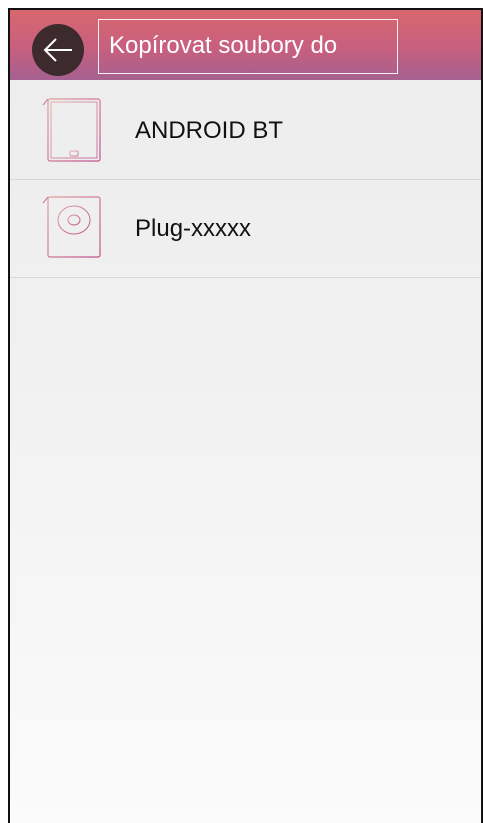 The height and width of the screenshot is (823, 483). Describe the element at coordinates (193, 228) in the screenshot. I see `device-label: Plug-xxxxx` at that location.